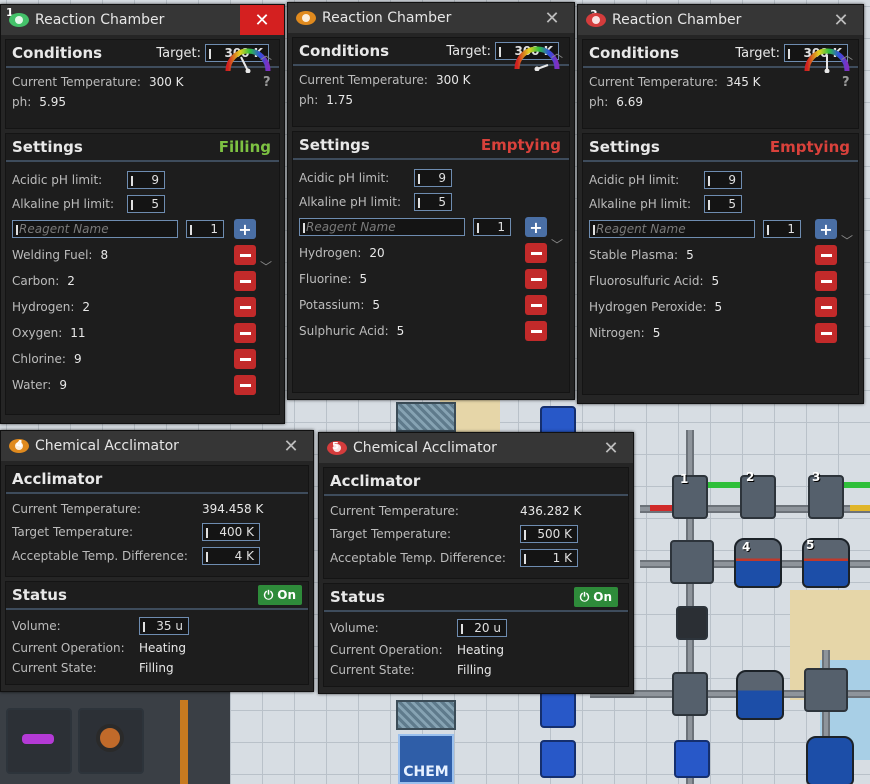  What do you see at coordinates (720, 20) in the screenshot?
I see `window-titlebar: 3 Reaction Chamber ✕` at bounding box center [720, 20].